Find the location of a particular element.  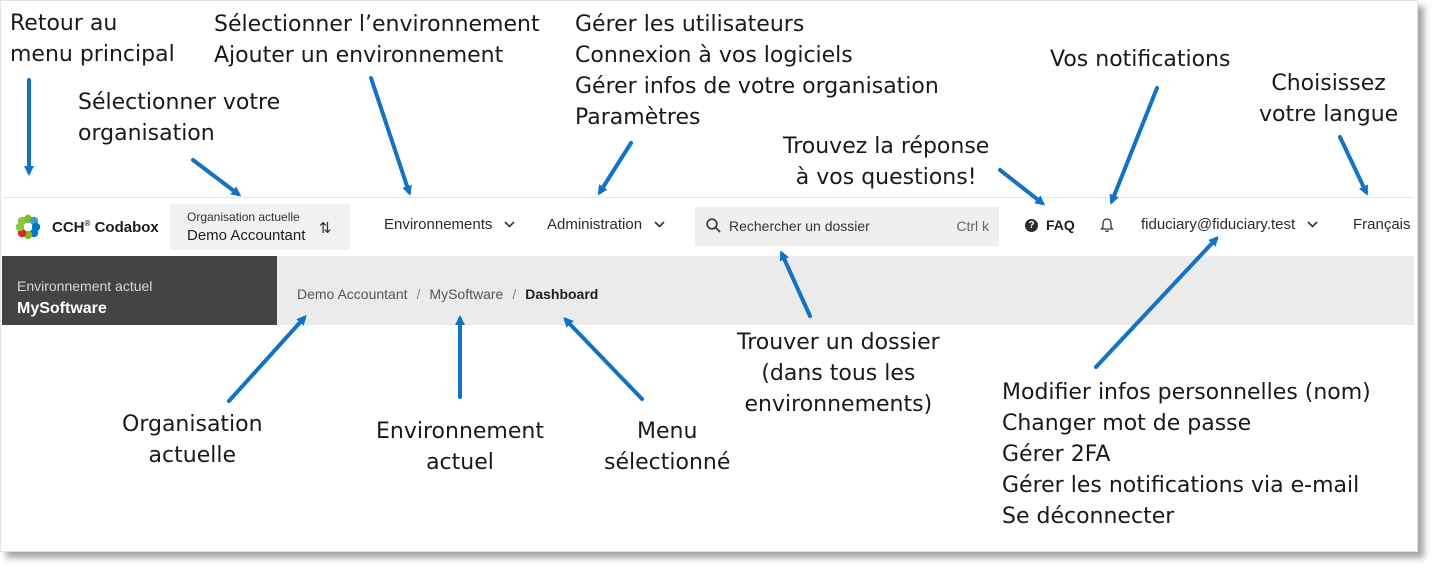

arrow-admin is located at coordinates (615, 168).